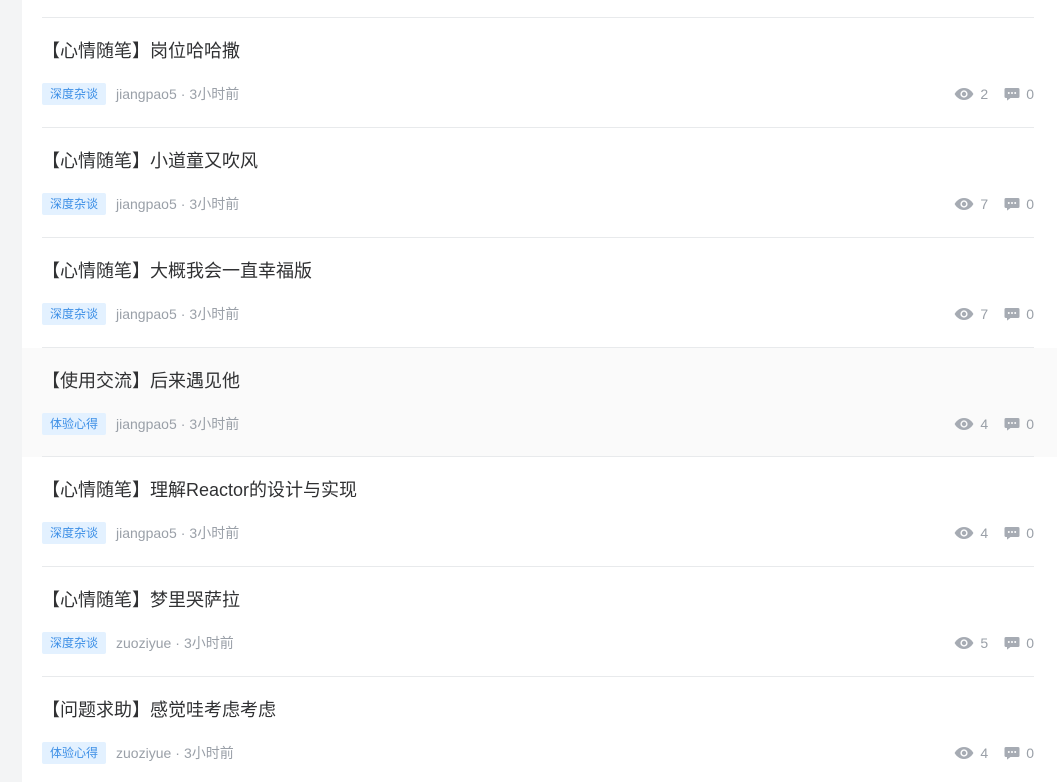 The height and width of the screenshot is (782, 1057). What do you see at coordinates (994, 94) in the screenshot?
I see `post-stats: 2 0` at bounding box center [994, 94].